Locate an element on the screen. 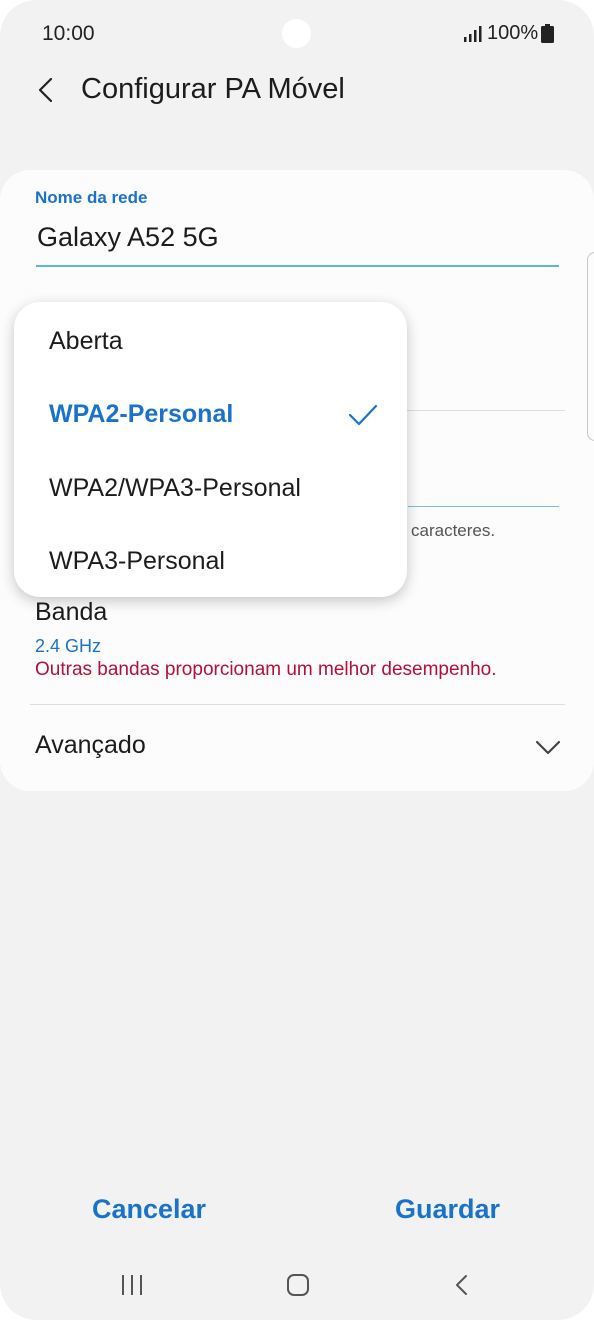 This screenshot has width=594, height=1320. security-option-aberta: Aberta is located at coordinates (210, 341).